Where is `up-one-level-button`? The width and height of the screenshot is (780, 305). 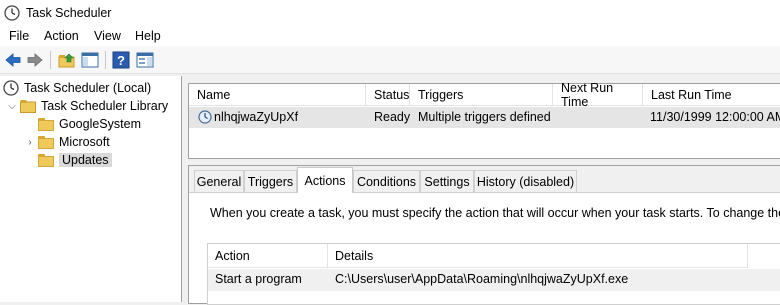
up-one-level-button is located at coordinates (67, 60).